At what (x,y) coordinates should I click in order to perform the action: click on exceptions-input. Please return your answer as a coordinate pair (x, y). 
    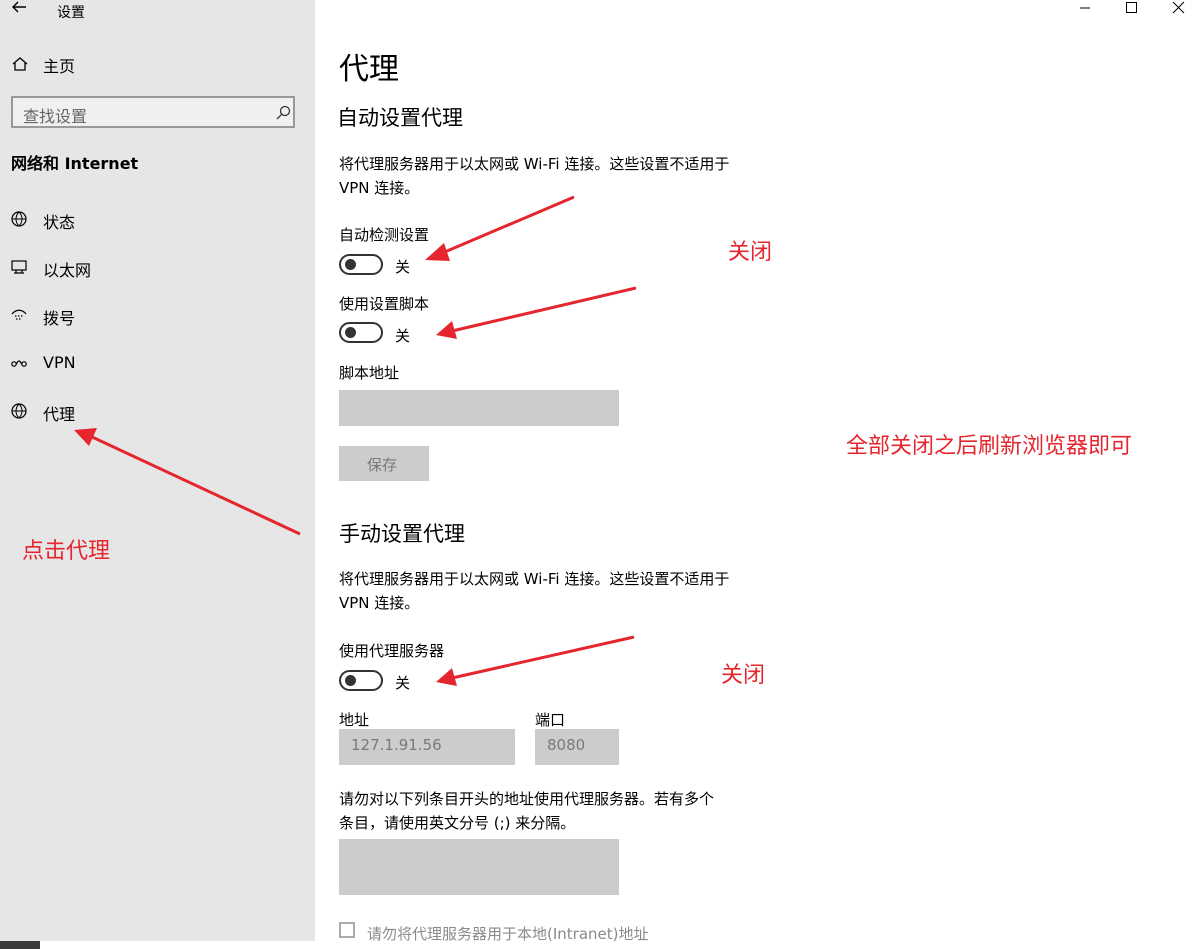
    Looking at the image, I should click on (479, 867).